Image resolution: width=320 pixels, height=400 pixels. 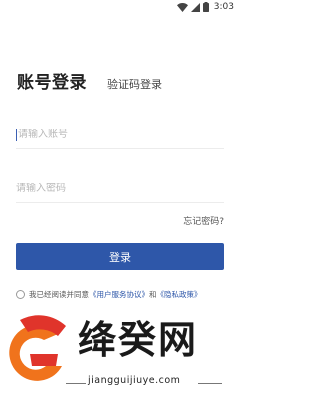 I want to click on watermark-line-left, so click(x=76, y=383).